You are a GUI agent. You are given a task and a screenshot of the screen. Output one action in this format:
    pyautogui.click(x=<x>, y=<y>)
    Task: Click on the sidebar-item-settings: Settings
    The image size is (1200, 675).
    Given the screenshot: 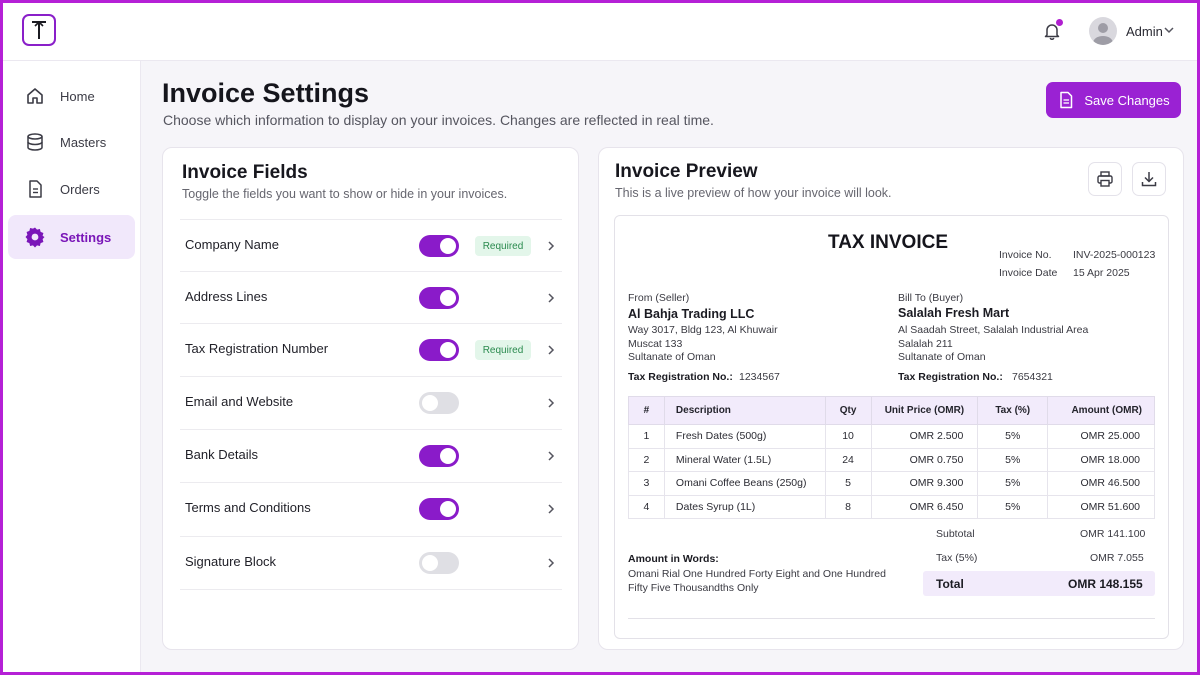 What is the action you would take?
    pyautogui.click(x=71, y=237)
    